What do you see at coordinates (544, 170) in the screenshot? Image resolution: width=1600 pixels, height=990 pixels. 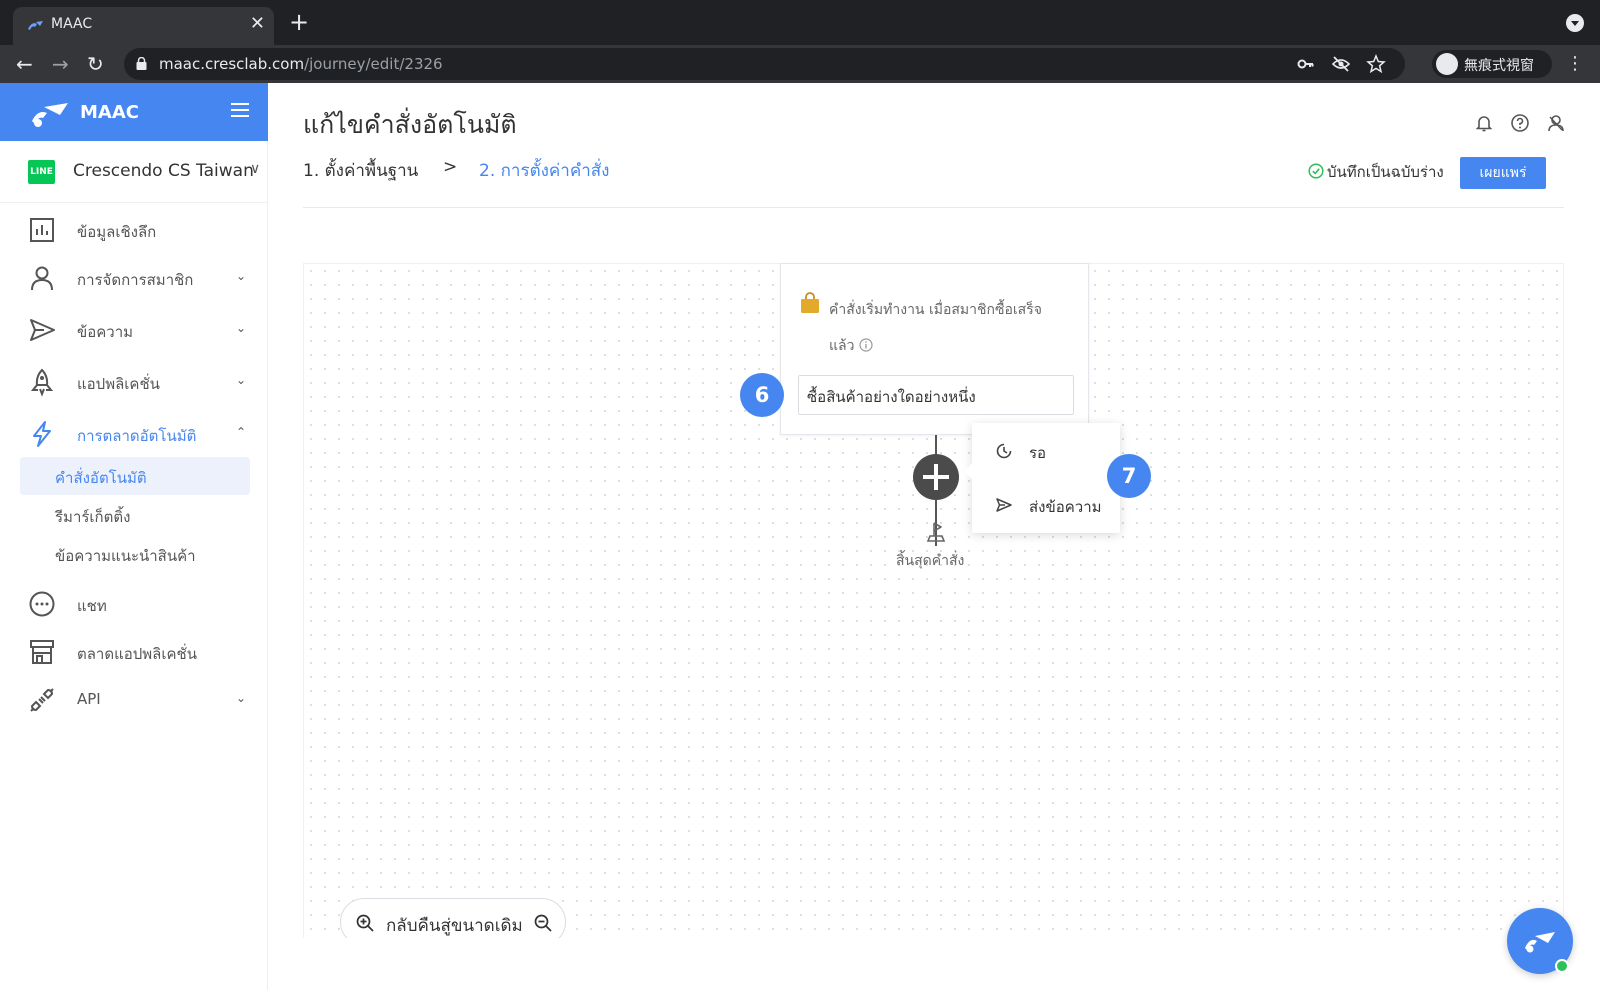 I see `step-command-settings: 2. การตั้งค่าคำสั่ง` at bounding box center [544, 170].